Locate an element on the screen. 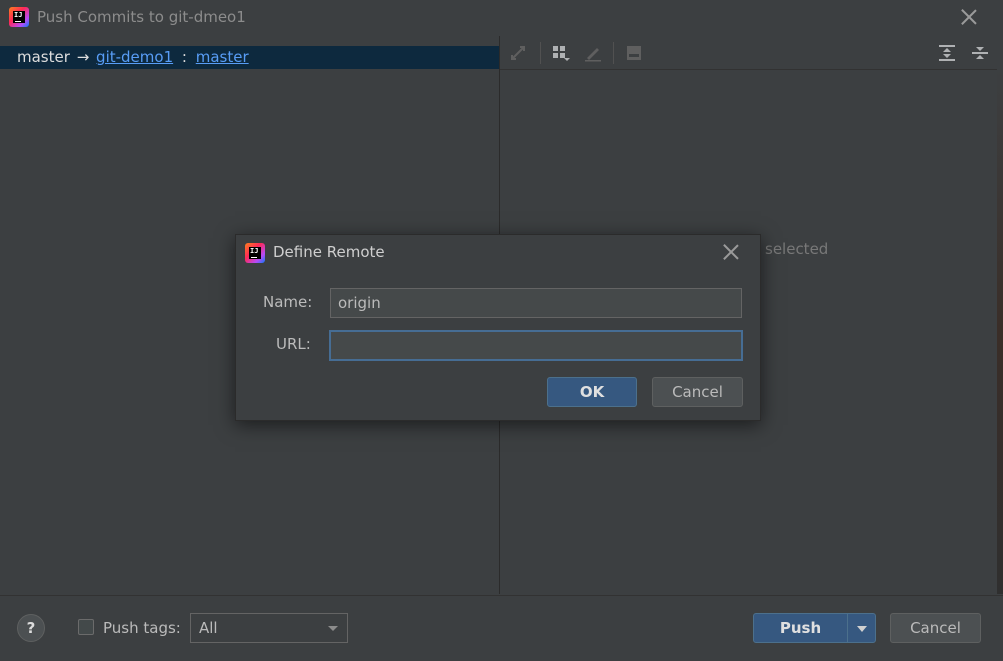 The image size is (1003, 661). url-field is located at coordinates (536, 345).